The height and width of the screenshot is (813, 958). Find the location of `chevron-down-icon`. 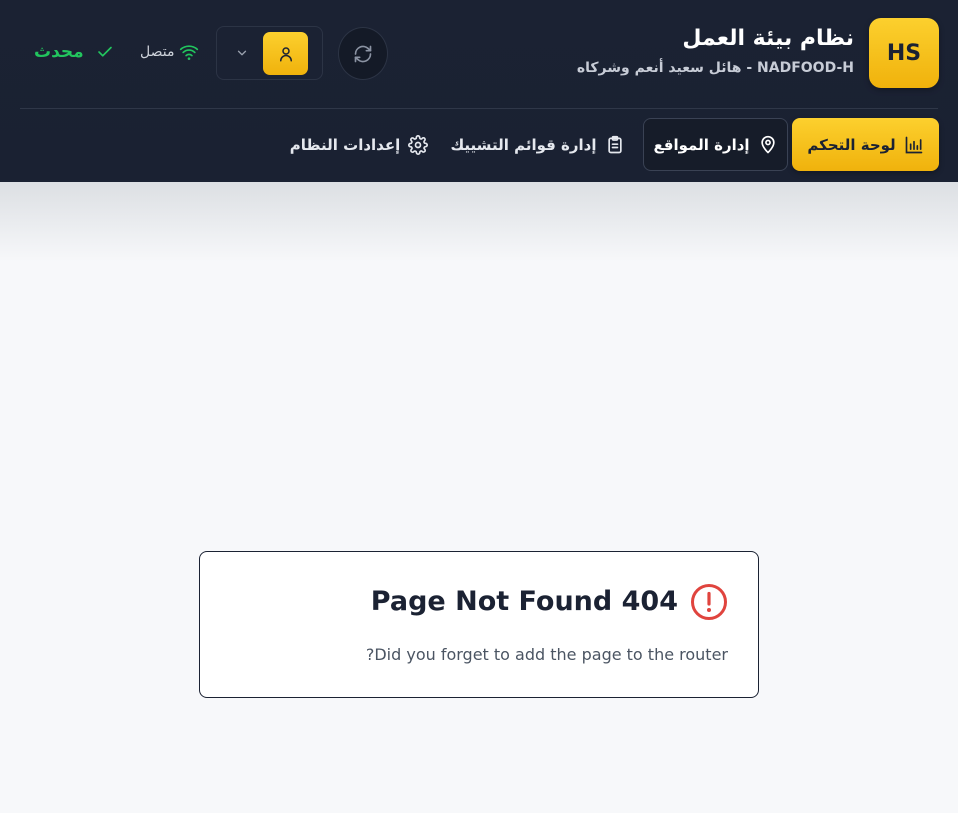

chevron-down-icon is located at coordinates (242, 53).